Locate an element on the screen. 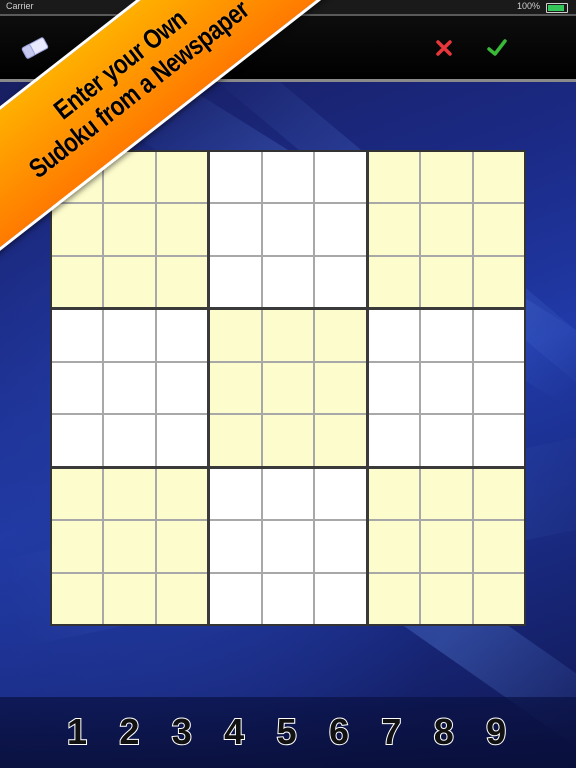 Image resolution: width=576 pixels, height=768 pixels. number-key: 7 is located at coordinates (391, 732).